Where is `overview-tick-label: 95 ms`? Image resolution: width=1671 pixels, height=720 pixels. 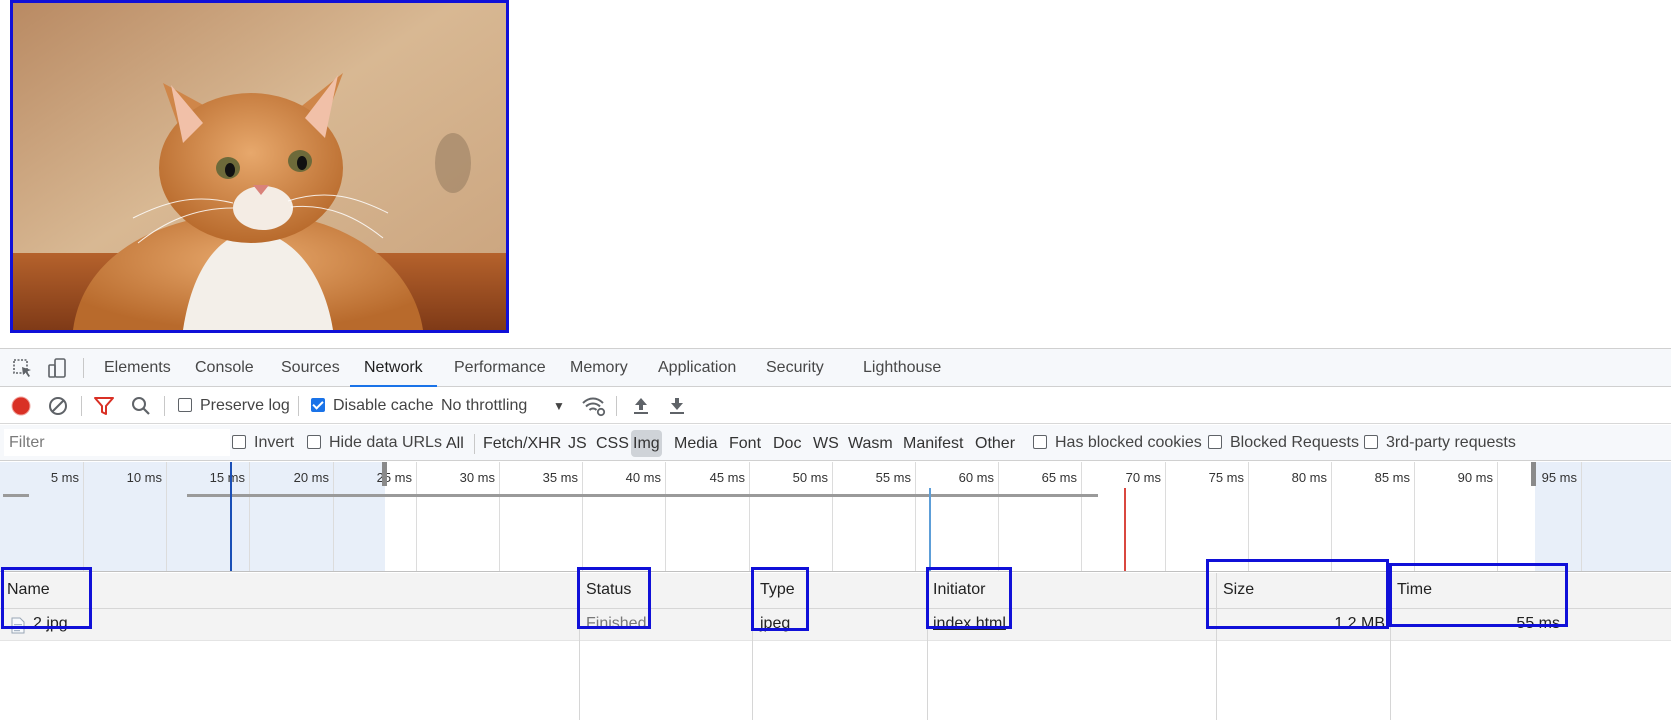
overview-tick-label: 95 ms is located at coordinates (1559, 477).